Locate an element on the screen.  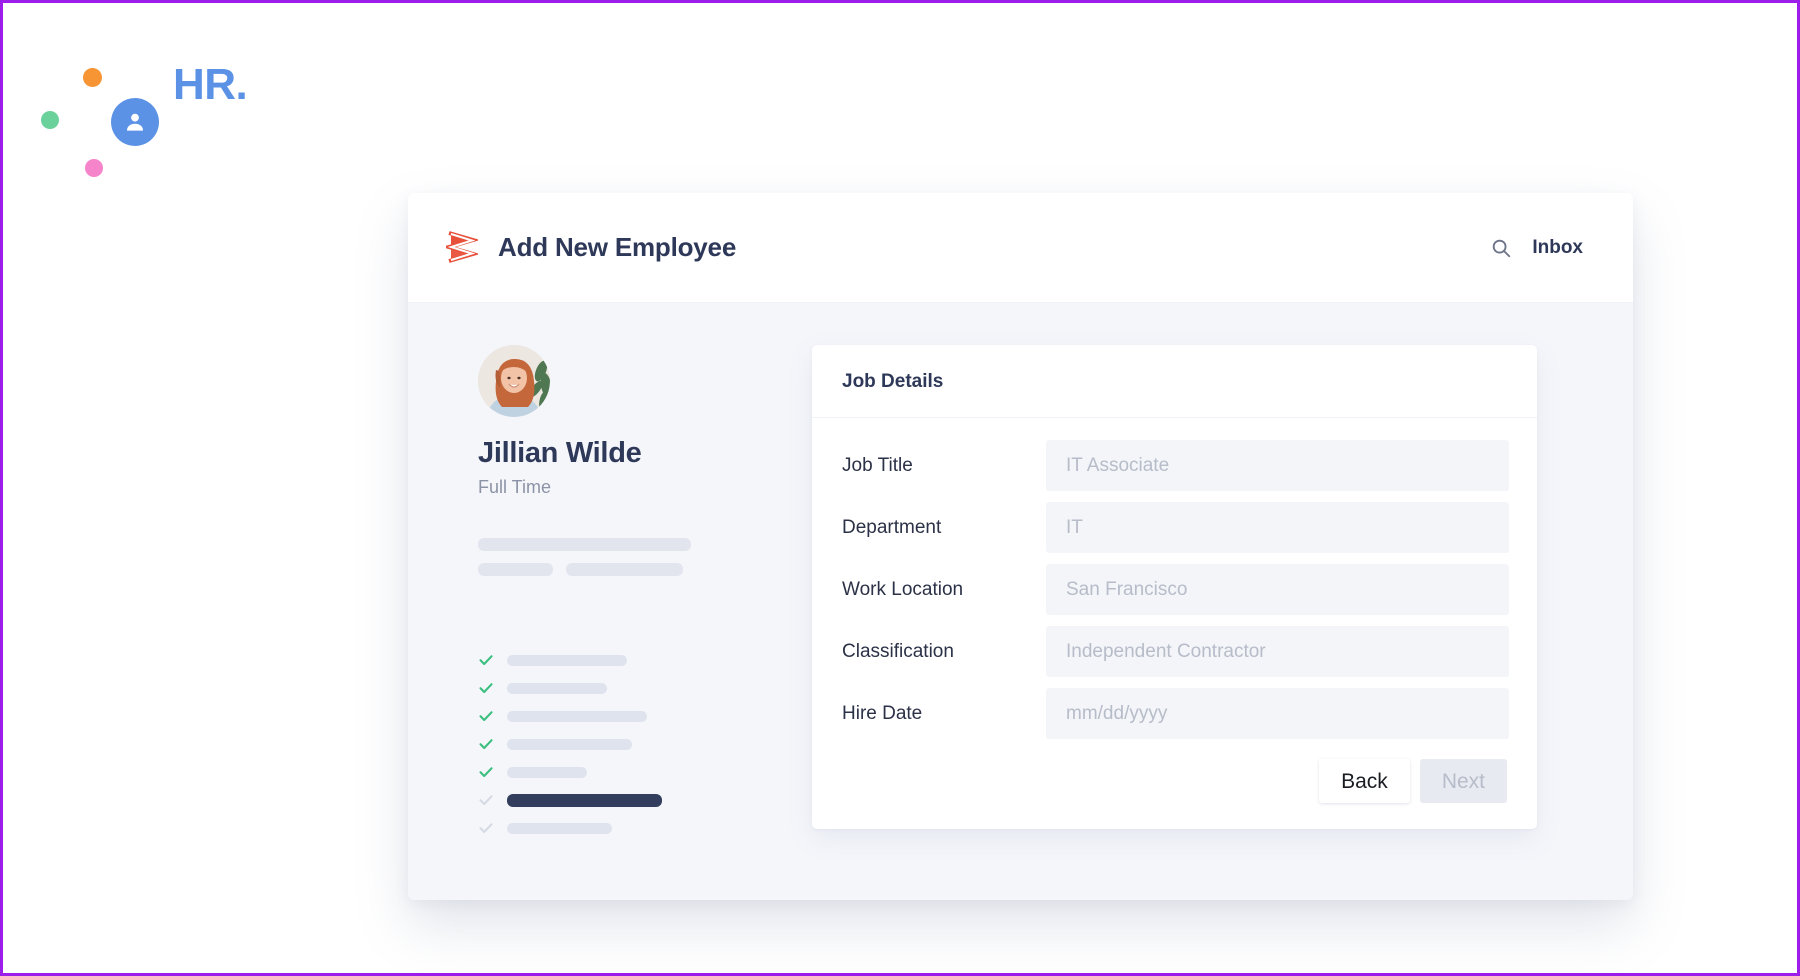
app-topbar: Add New Employee Inbox is located at coordinates (1020, 248).